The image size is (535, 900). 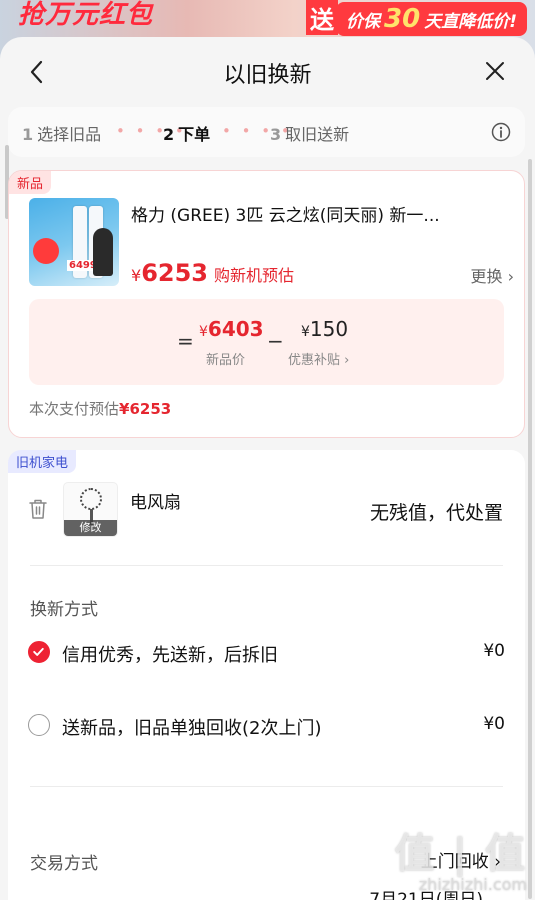 I want to click on promo-right-badge: 价保 30 天直降低价!, so click(x=431, y=19).